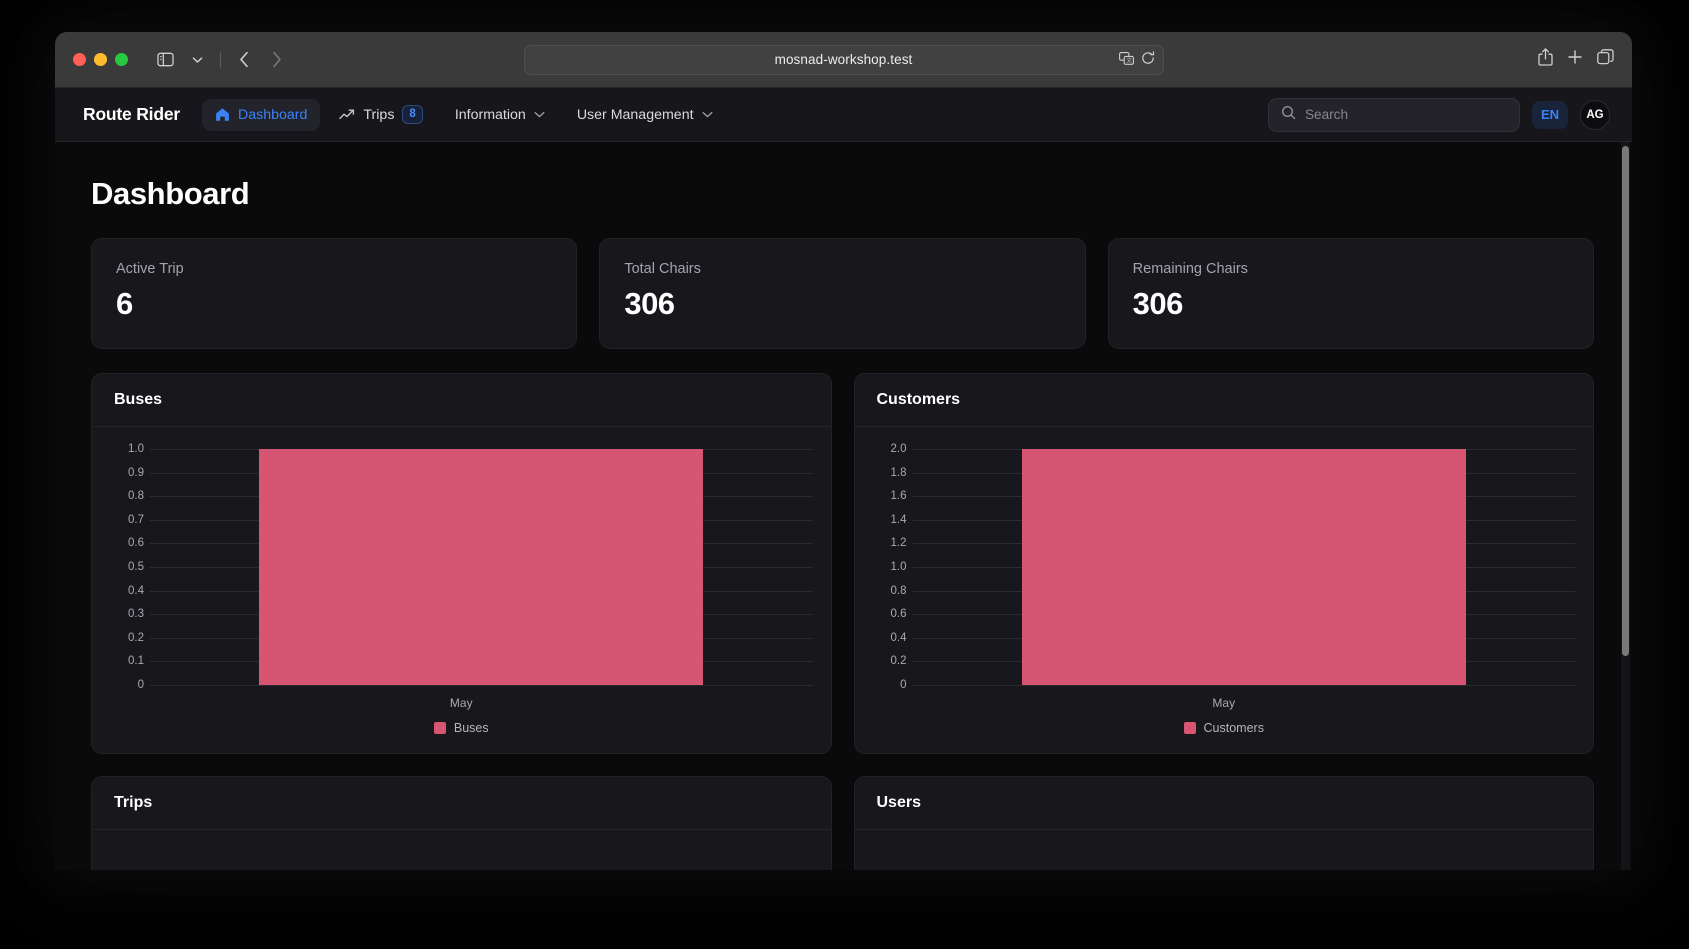  Describe the element at coordinates (1129, 60) in the screenshot. I see `svg-text: 文` at that location.